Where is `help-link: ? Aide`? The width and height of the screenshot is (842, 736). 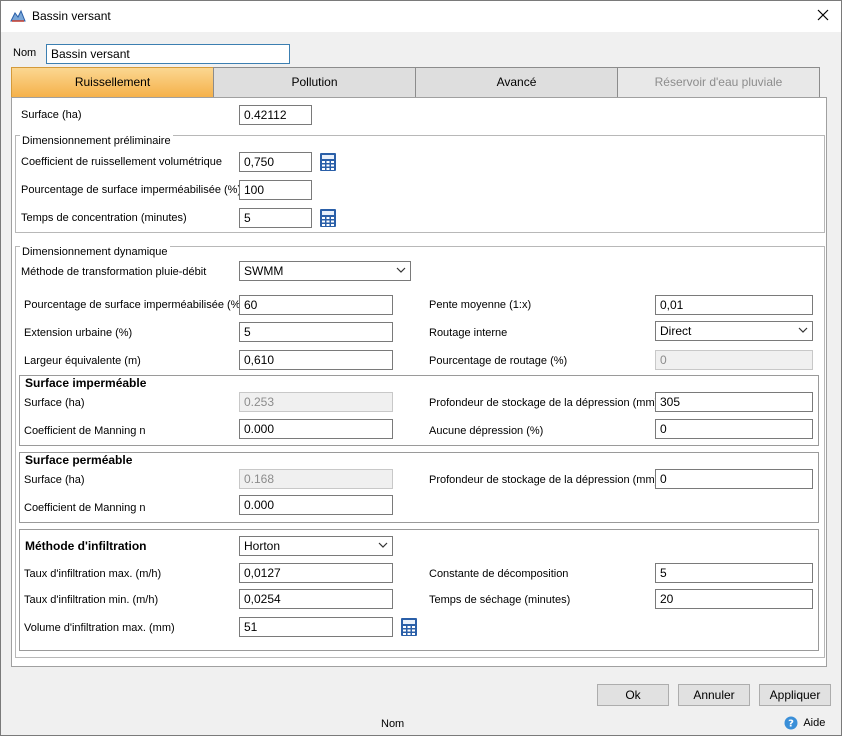 help-link: ? Aide is located at coordinates (804, 724).